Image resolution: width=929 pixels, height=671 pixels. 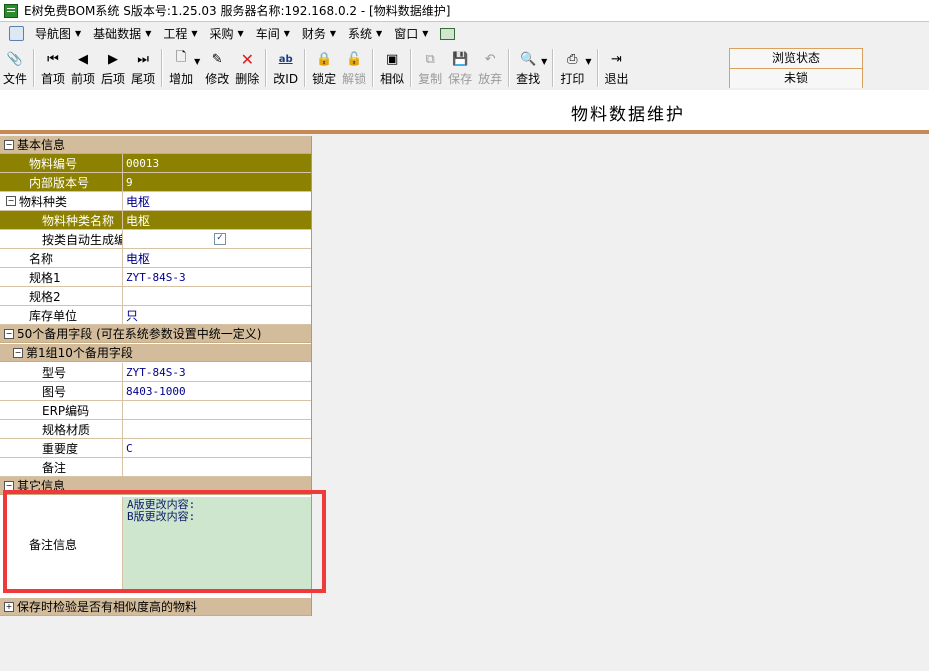 I want to click on similar-button: ▣ 相似, so click(x=392, y=68).